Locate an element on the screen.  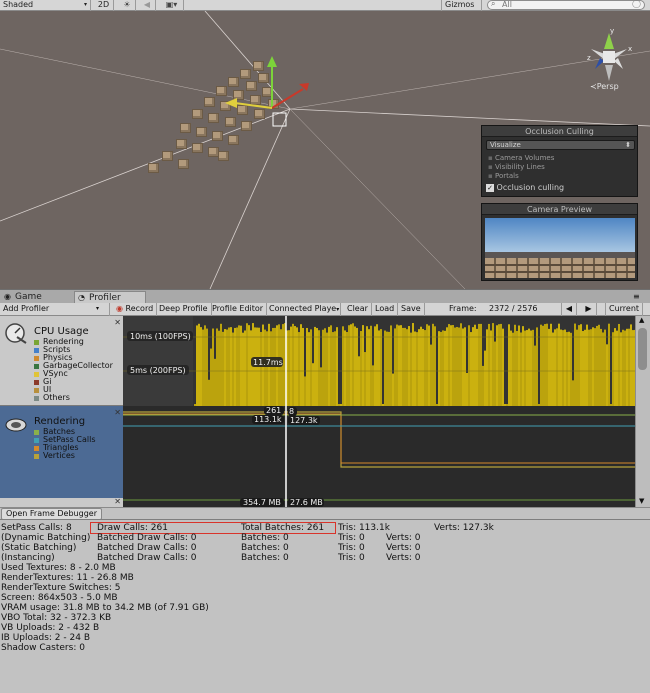
option-visibility-lines: ▪ Visibility Lines is located at coordinates (521, 167).